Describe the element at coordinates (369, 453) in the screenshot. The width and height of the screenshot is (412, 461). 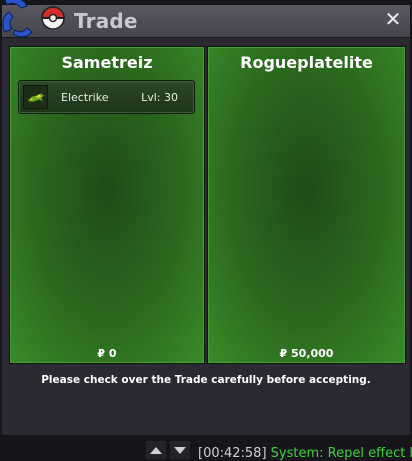
I see `chat-system-message: Repel effect has` at that location.